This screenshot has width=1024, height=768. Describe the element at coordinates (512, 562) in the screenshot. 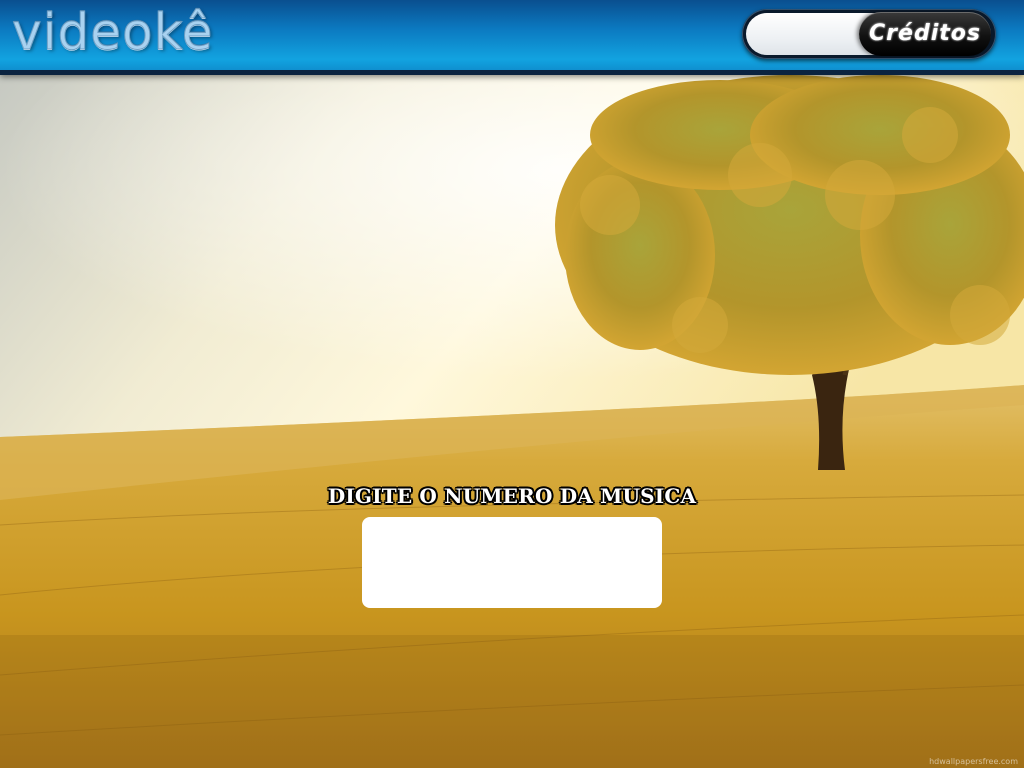

I see `song-number-input` at that location.